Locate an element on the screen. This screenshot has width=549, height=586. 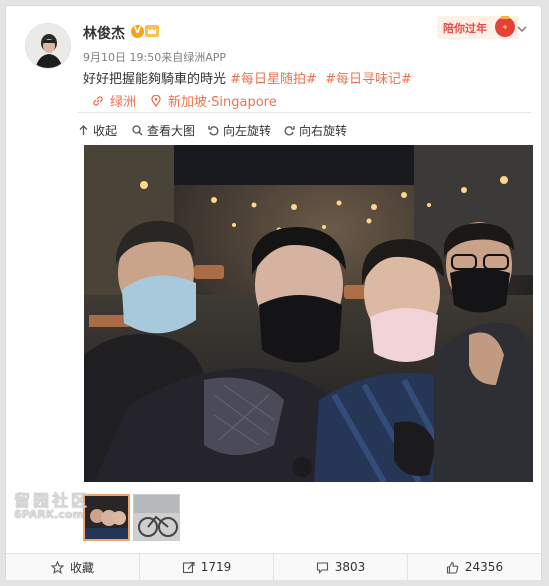
post-links: 绿洲 新加坡·Singapore is located at coordinates (184, 100).